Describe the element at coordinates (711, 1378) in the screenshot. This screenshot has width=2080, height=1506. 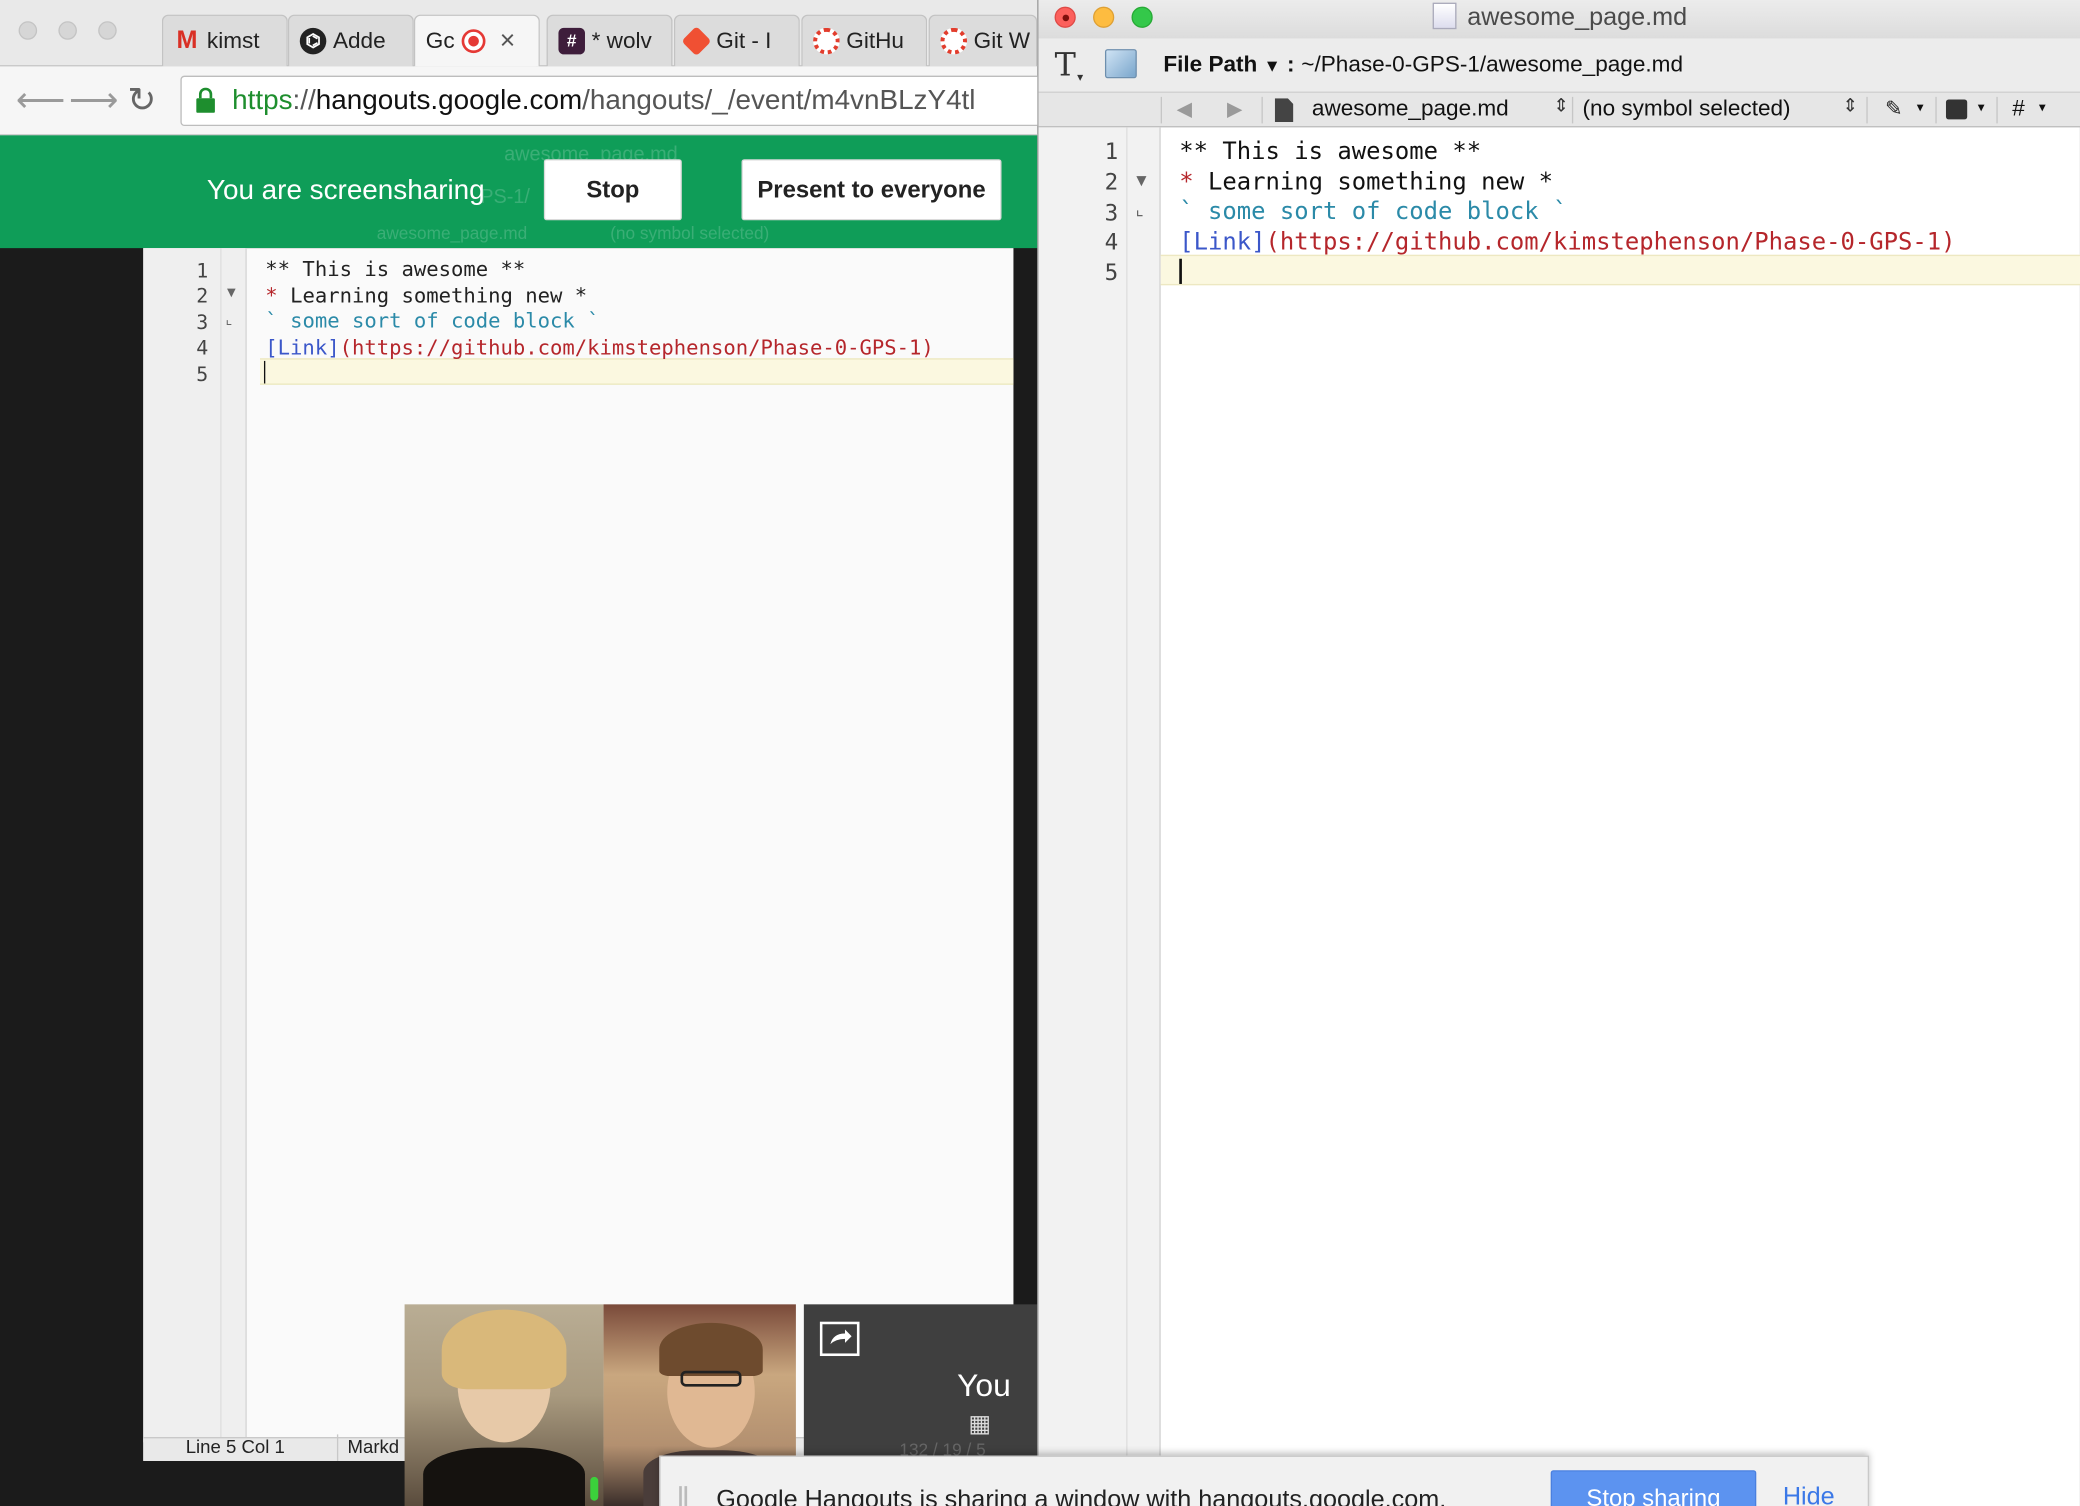
I see `glasses-icon` at that location.